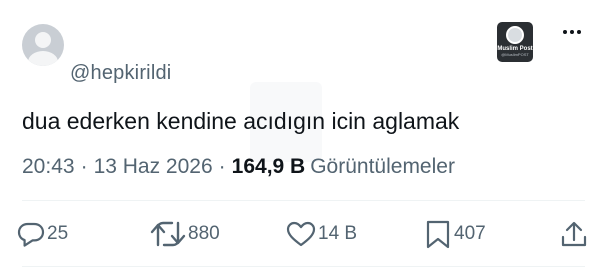 Image resolution: width=607 pixels, height=268 pixels. I want to click on post-date: 13 Haz 2026, so click(153, 167).